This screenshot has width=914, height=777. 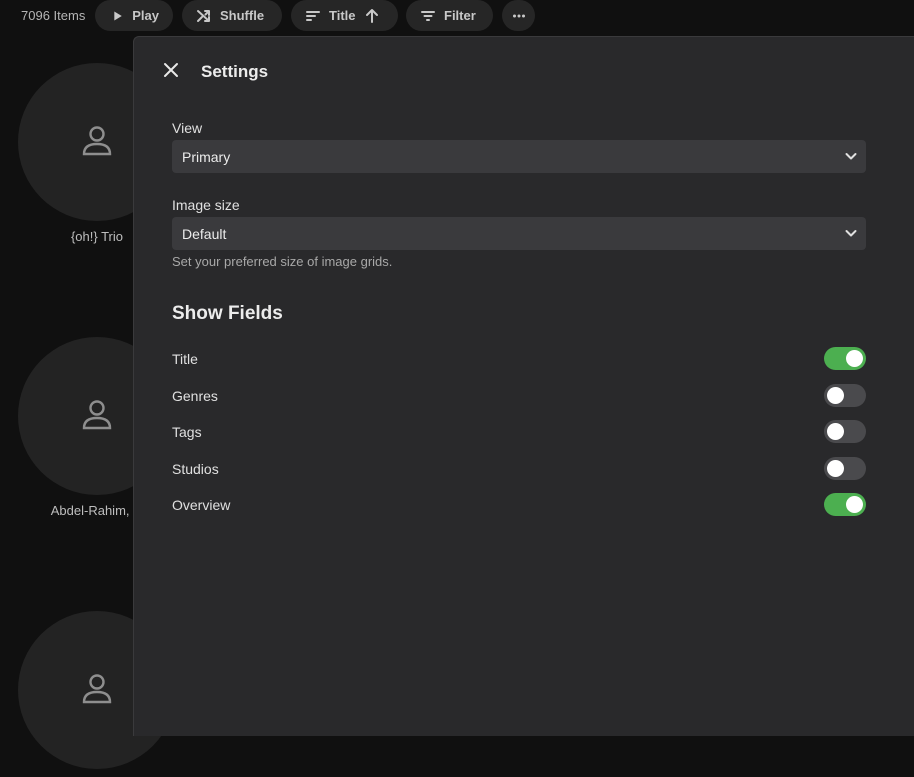 What do you see at coordinates (203, 15) in the screenshot?
I see `shuffle-icon` at bounding box center [203, 15].